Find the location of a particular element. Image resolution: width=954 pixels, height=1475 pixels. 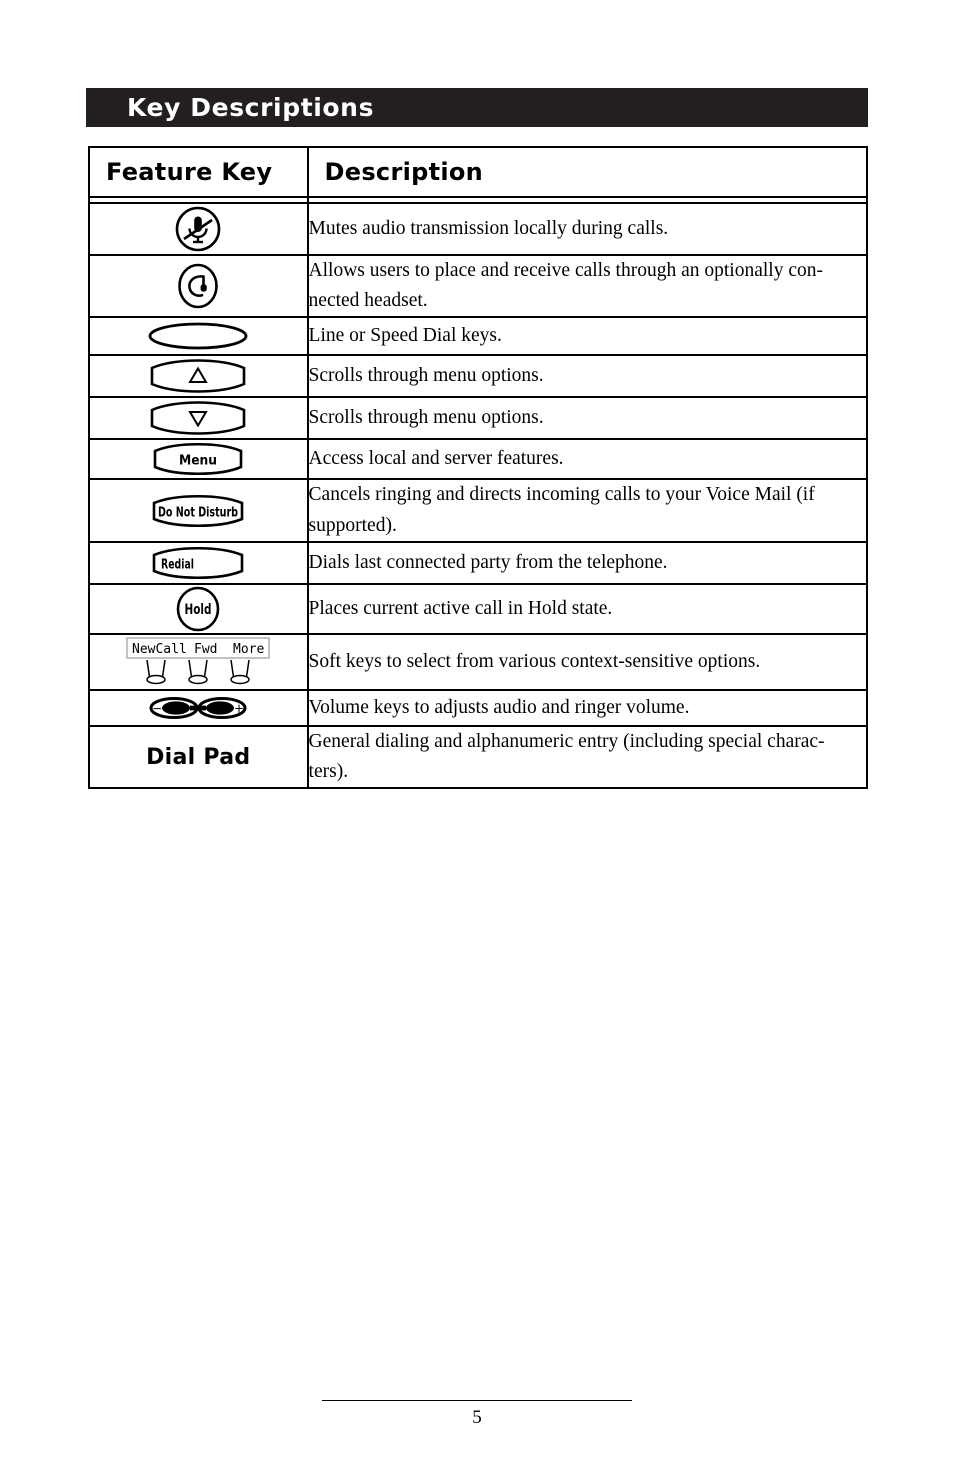

mute-microphone-icon is located at coordinates (198, 229).